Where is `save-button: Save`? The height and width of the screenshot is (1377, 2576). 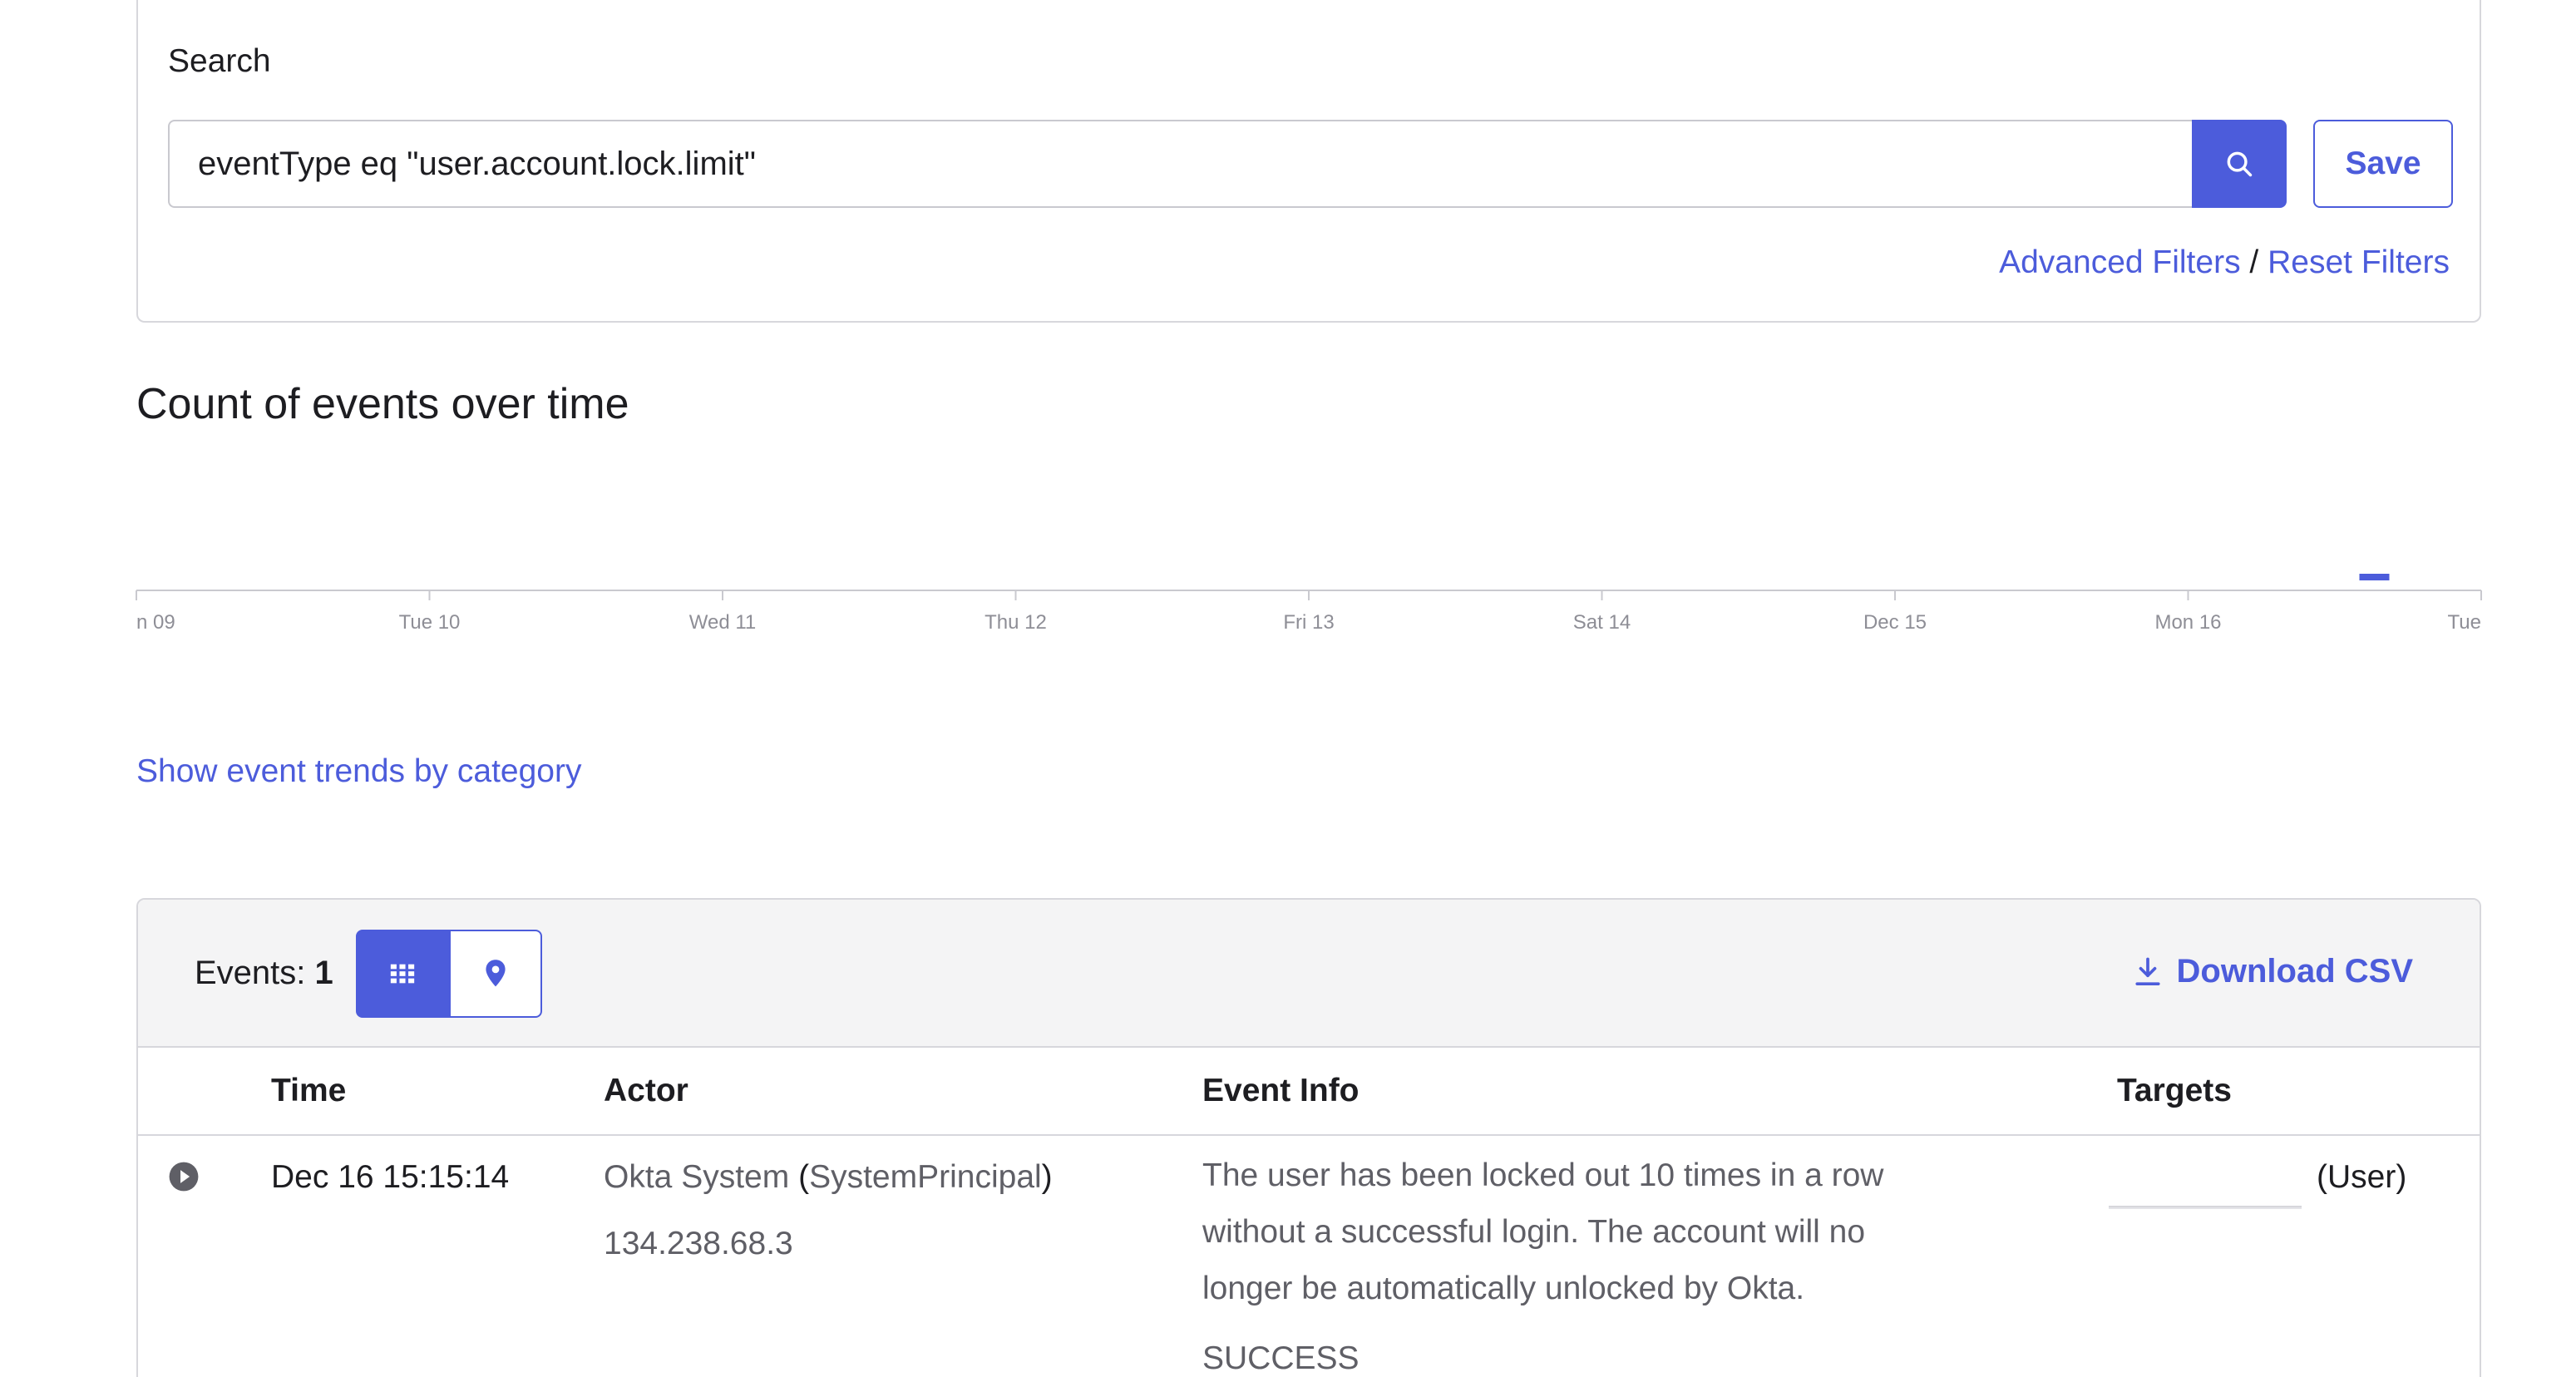 save-button: Save is located at coordinates (2383, 164).